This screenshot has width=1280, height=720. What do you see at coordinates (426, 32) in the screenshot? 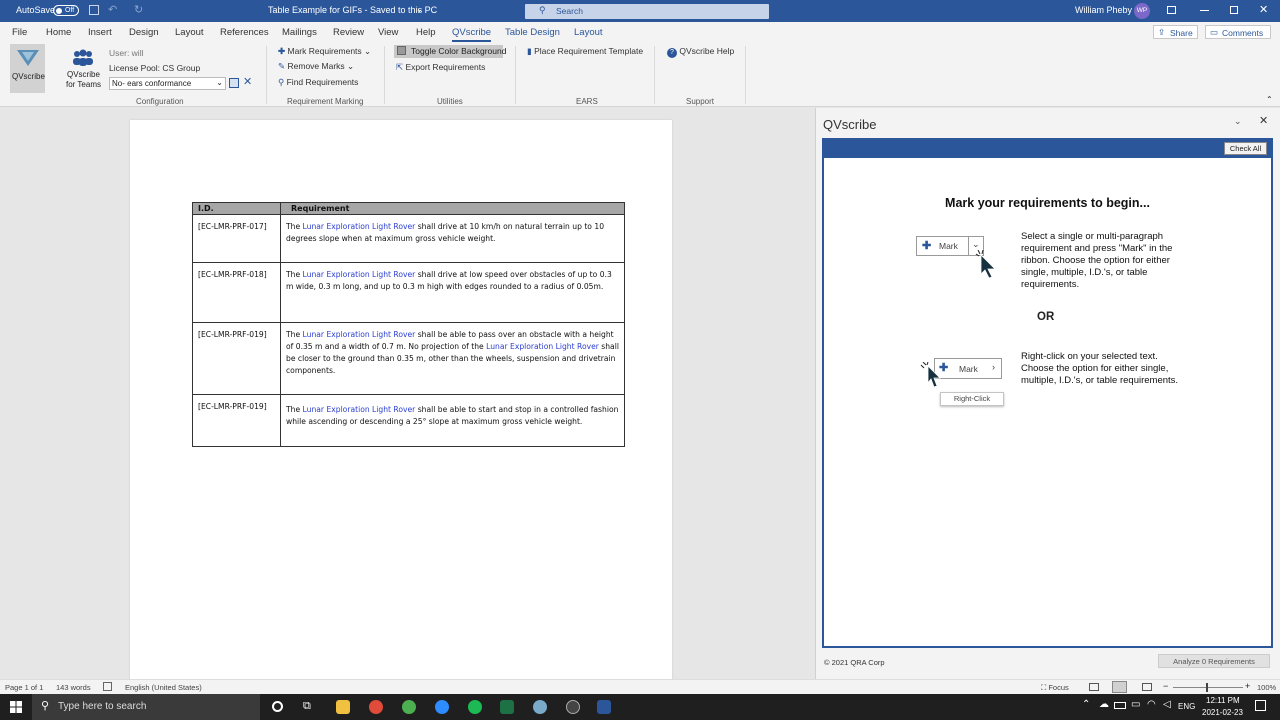
I see `tab-help: Help` at bounding box center [426, 32].